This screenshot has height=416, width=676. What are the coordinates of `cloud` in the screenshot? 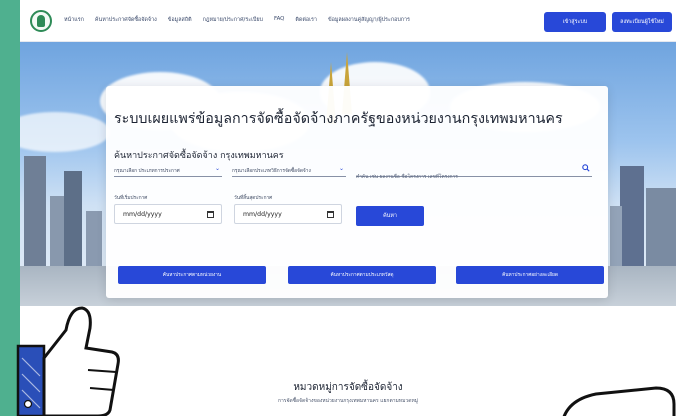 It's located at (65, 132).